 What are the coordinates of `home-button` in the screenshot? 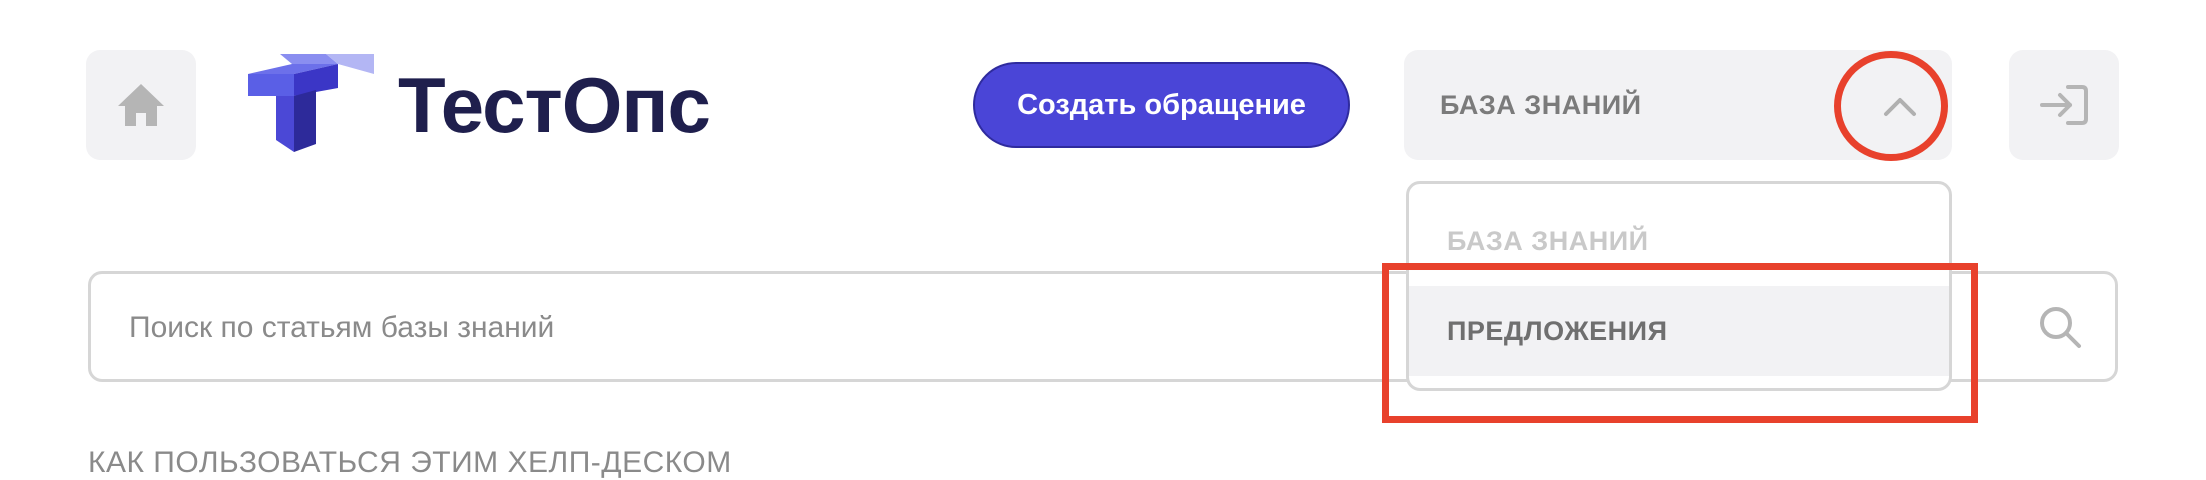 It's located at (141, 105).